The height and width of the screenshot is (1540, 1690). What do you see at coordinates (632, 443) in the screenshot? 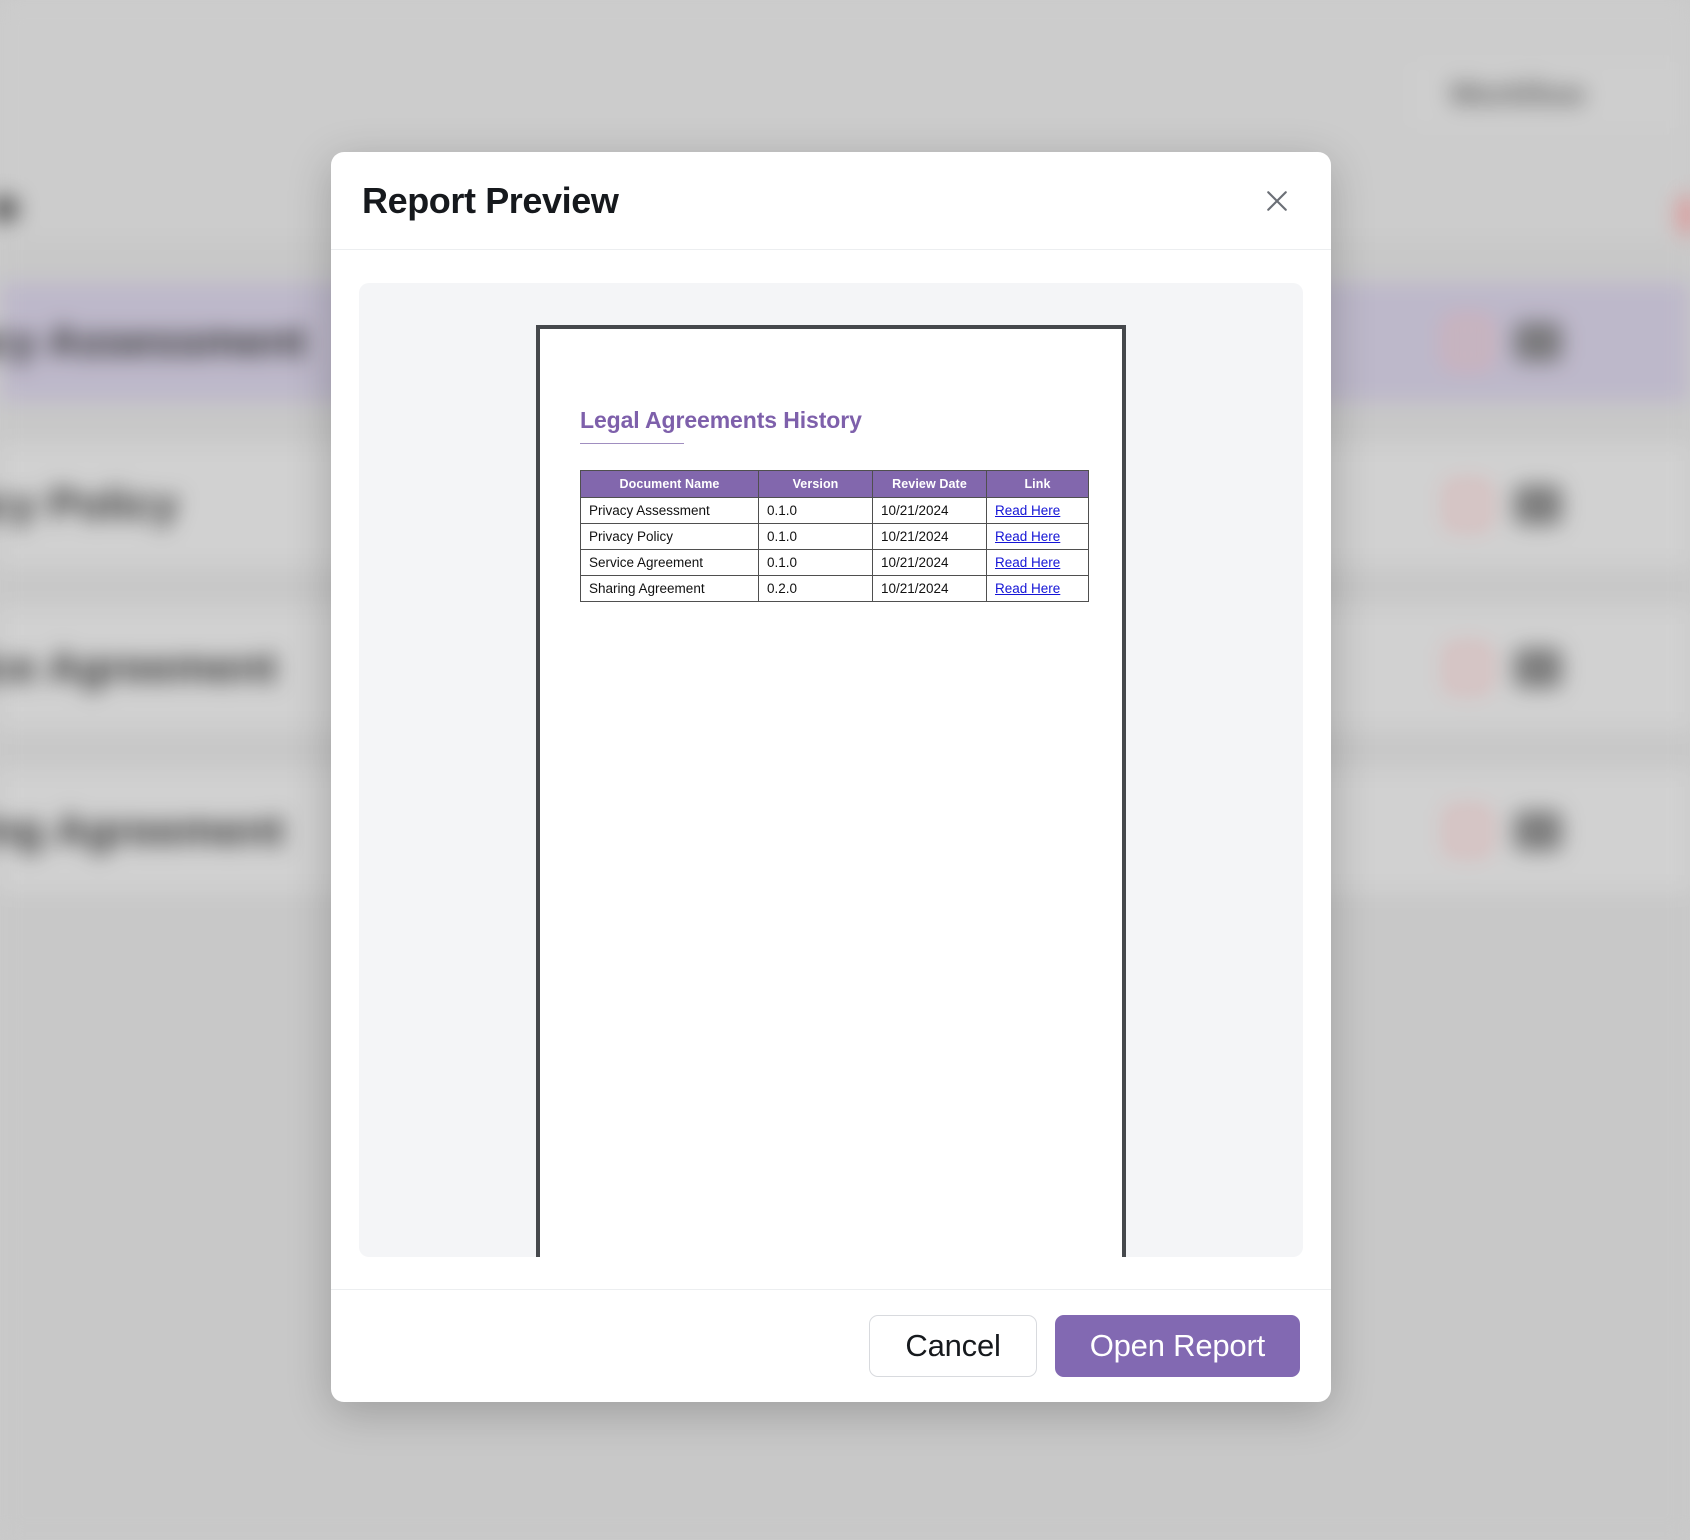
I see `report-heading-rule` at bounding box center [632, 443].